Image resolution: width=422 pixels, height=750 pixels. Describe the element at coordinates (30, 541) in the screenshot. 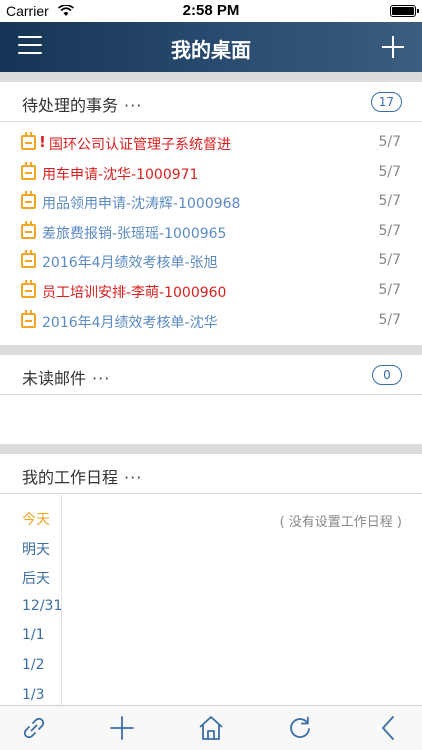

I see `day-item: 明天` at that location.